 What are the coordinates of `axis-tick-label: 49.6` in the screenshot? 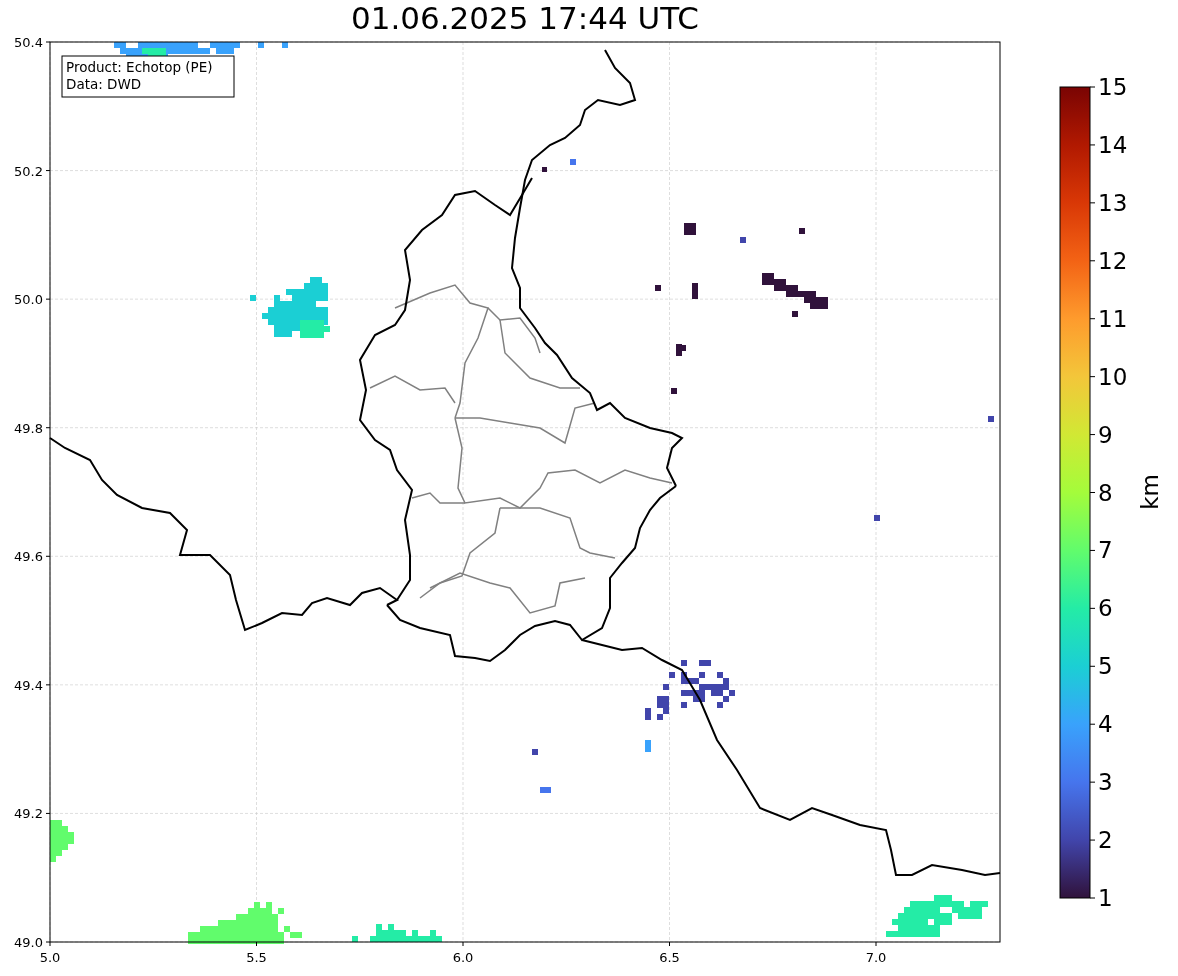 It's located at (28, 557).